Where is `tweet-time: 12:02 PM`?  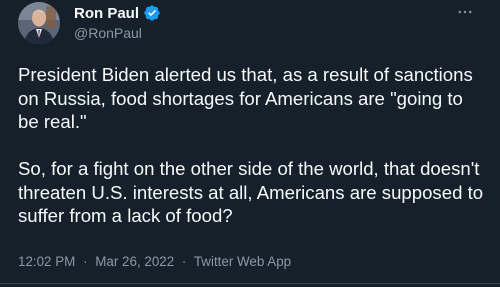 tweet-time: 12:02 PM is located at coordinates (46, 261).